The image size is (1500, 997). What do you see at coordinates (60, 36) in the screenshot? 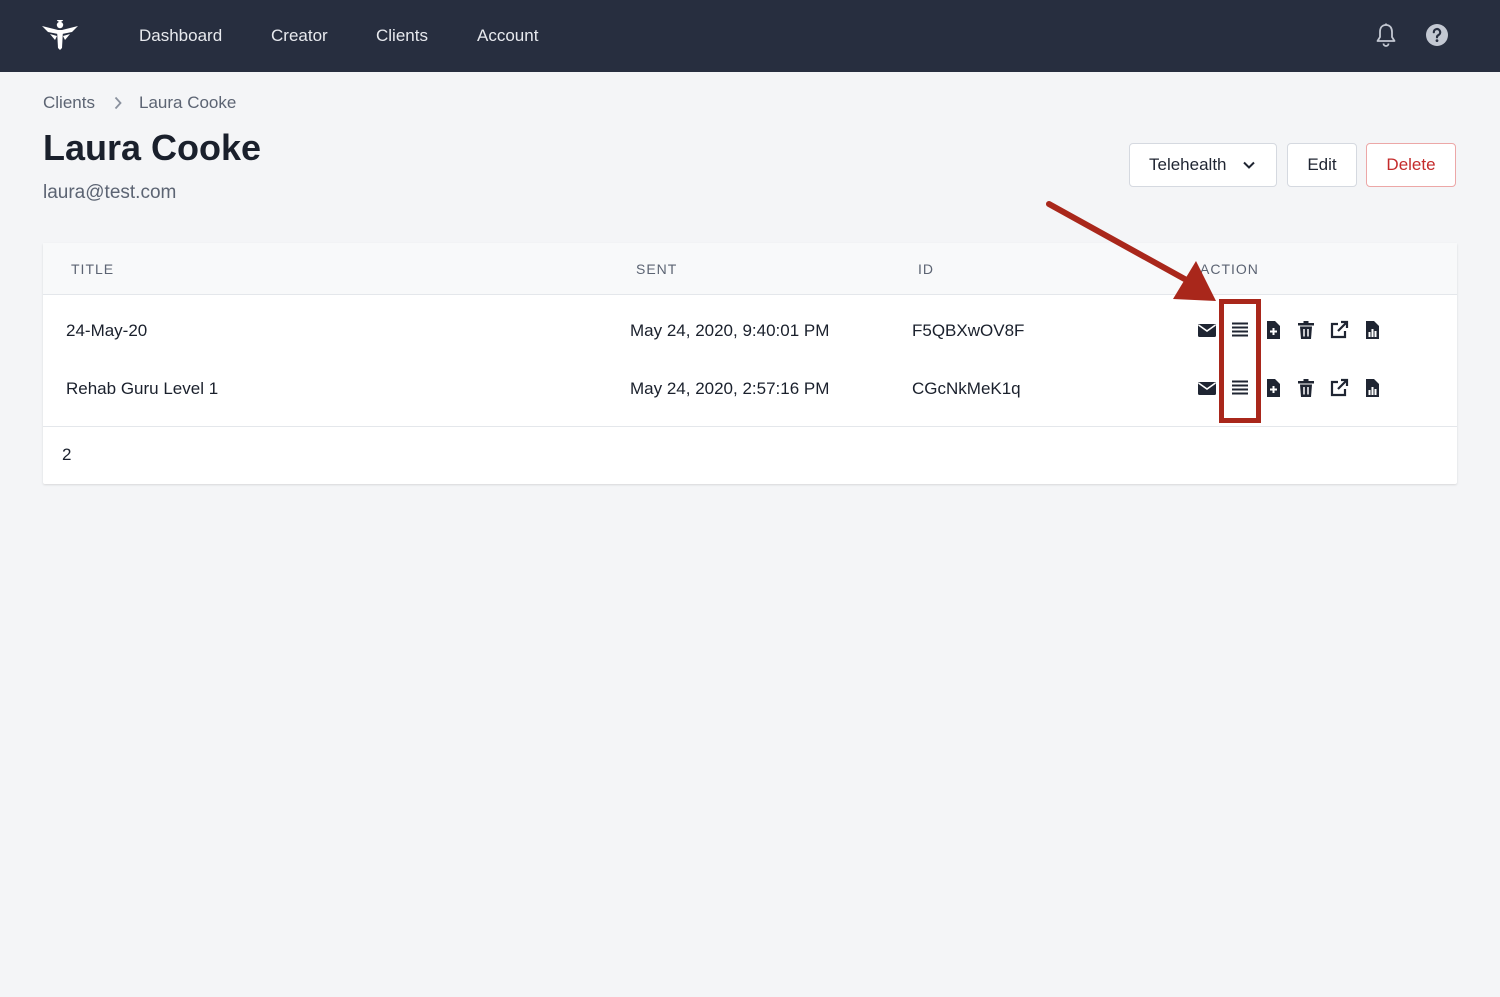
I see `logo-icon` at bounding box center [60, 36].